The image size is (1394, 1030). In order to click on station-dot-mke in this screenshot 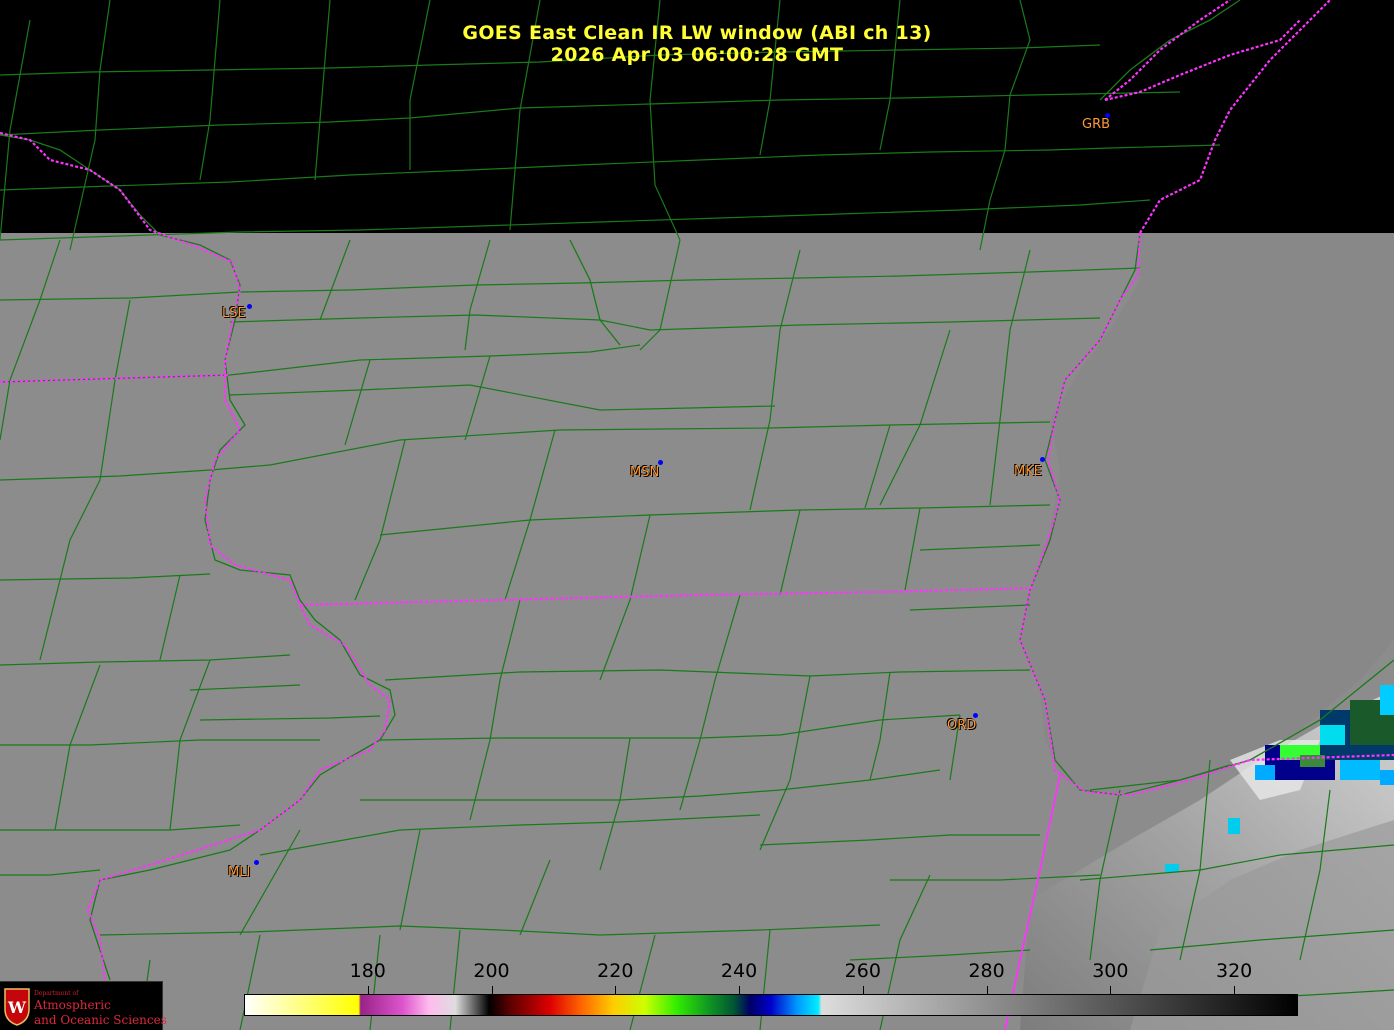, I will do `click(1042, 459)`.